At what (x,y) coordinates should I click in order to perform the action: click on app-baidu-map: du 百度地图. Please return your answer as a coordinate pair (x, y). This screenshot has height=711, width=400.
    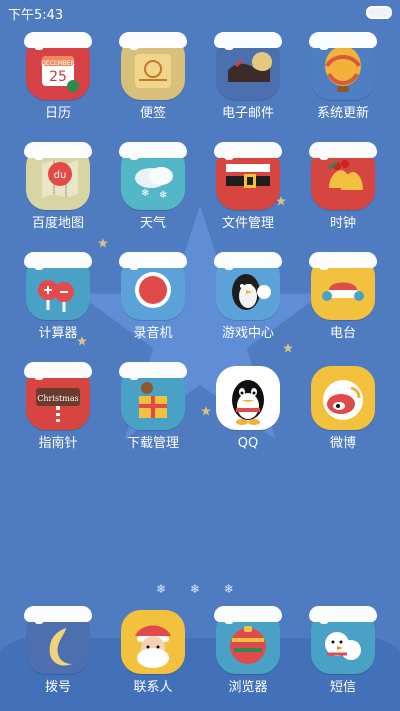
    Looking at the image, I should click on (58, 199).